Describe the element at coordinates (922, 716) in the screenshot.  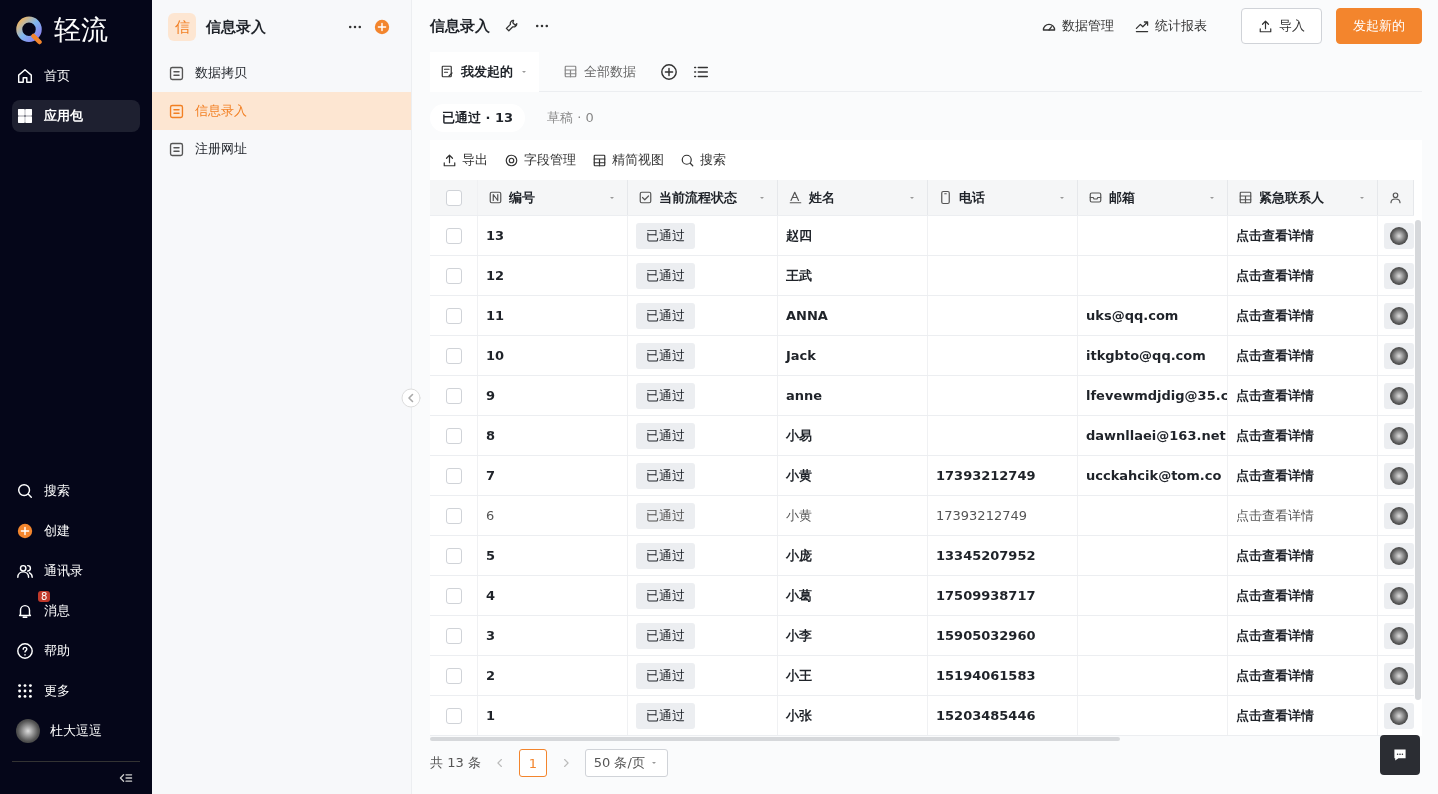
I see `table-row: 1 已通过 小张 15203485446 点击查看详情` at that location.